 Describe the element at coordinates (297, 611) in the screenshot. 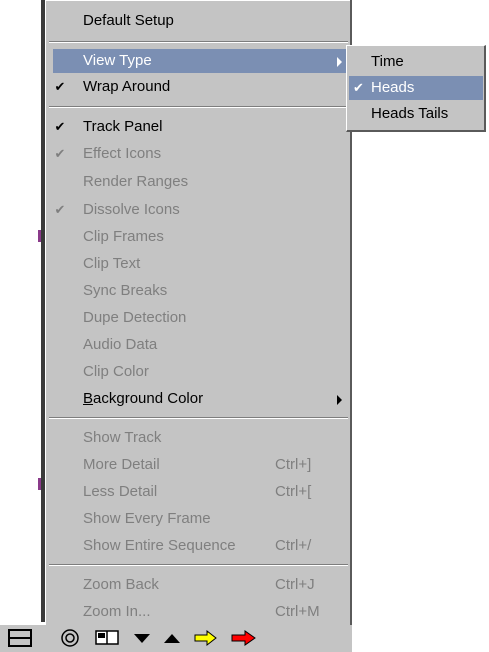

I see `menu-item-shortcut: Ctrl+M` at that location.